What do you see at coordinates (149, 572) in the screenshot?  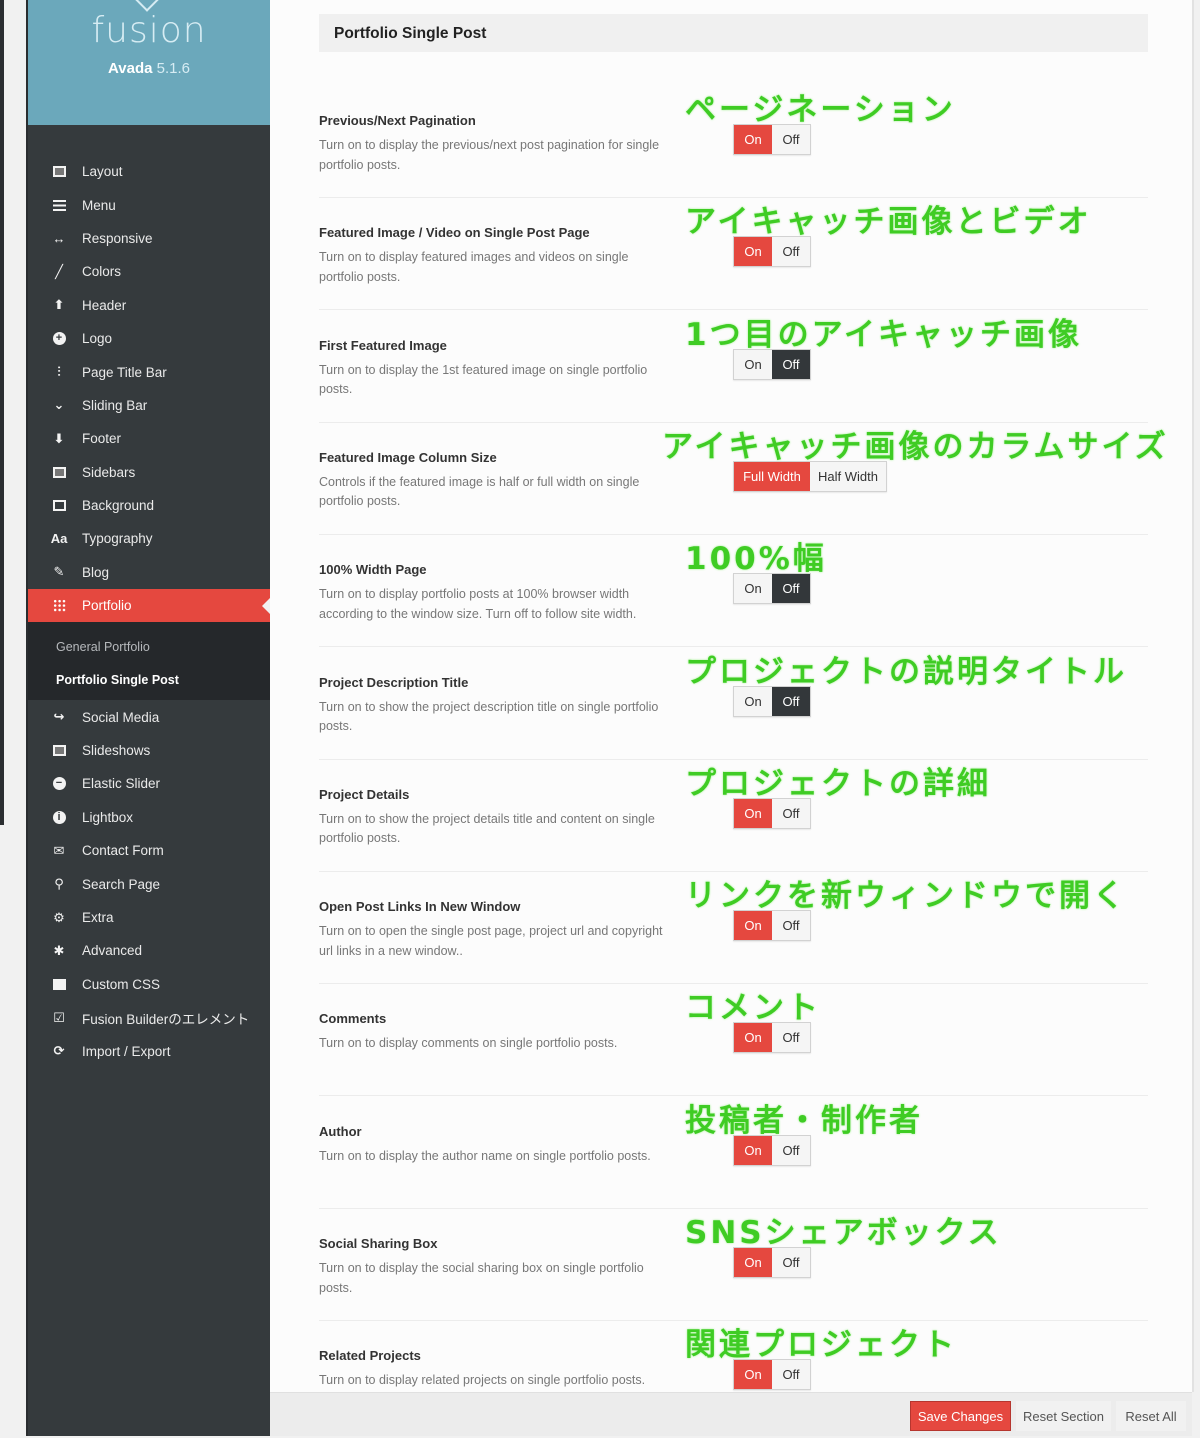 I see `sidebar-item-blog: ✎ Blog` at bounding box center [149, 572].